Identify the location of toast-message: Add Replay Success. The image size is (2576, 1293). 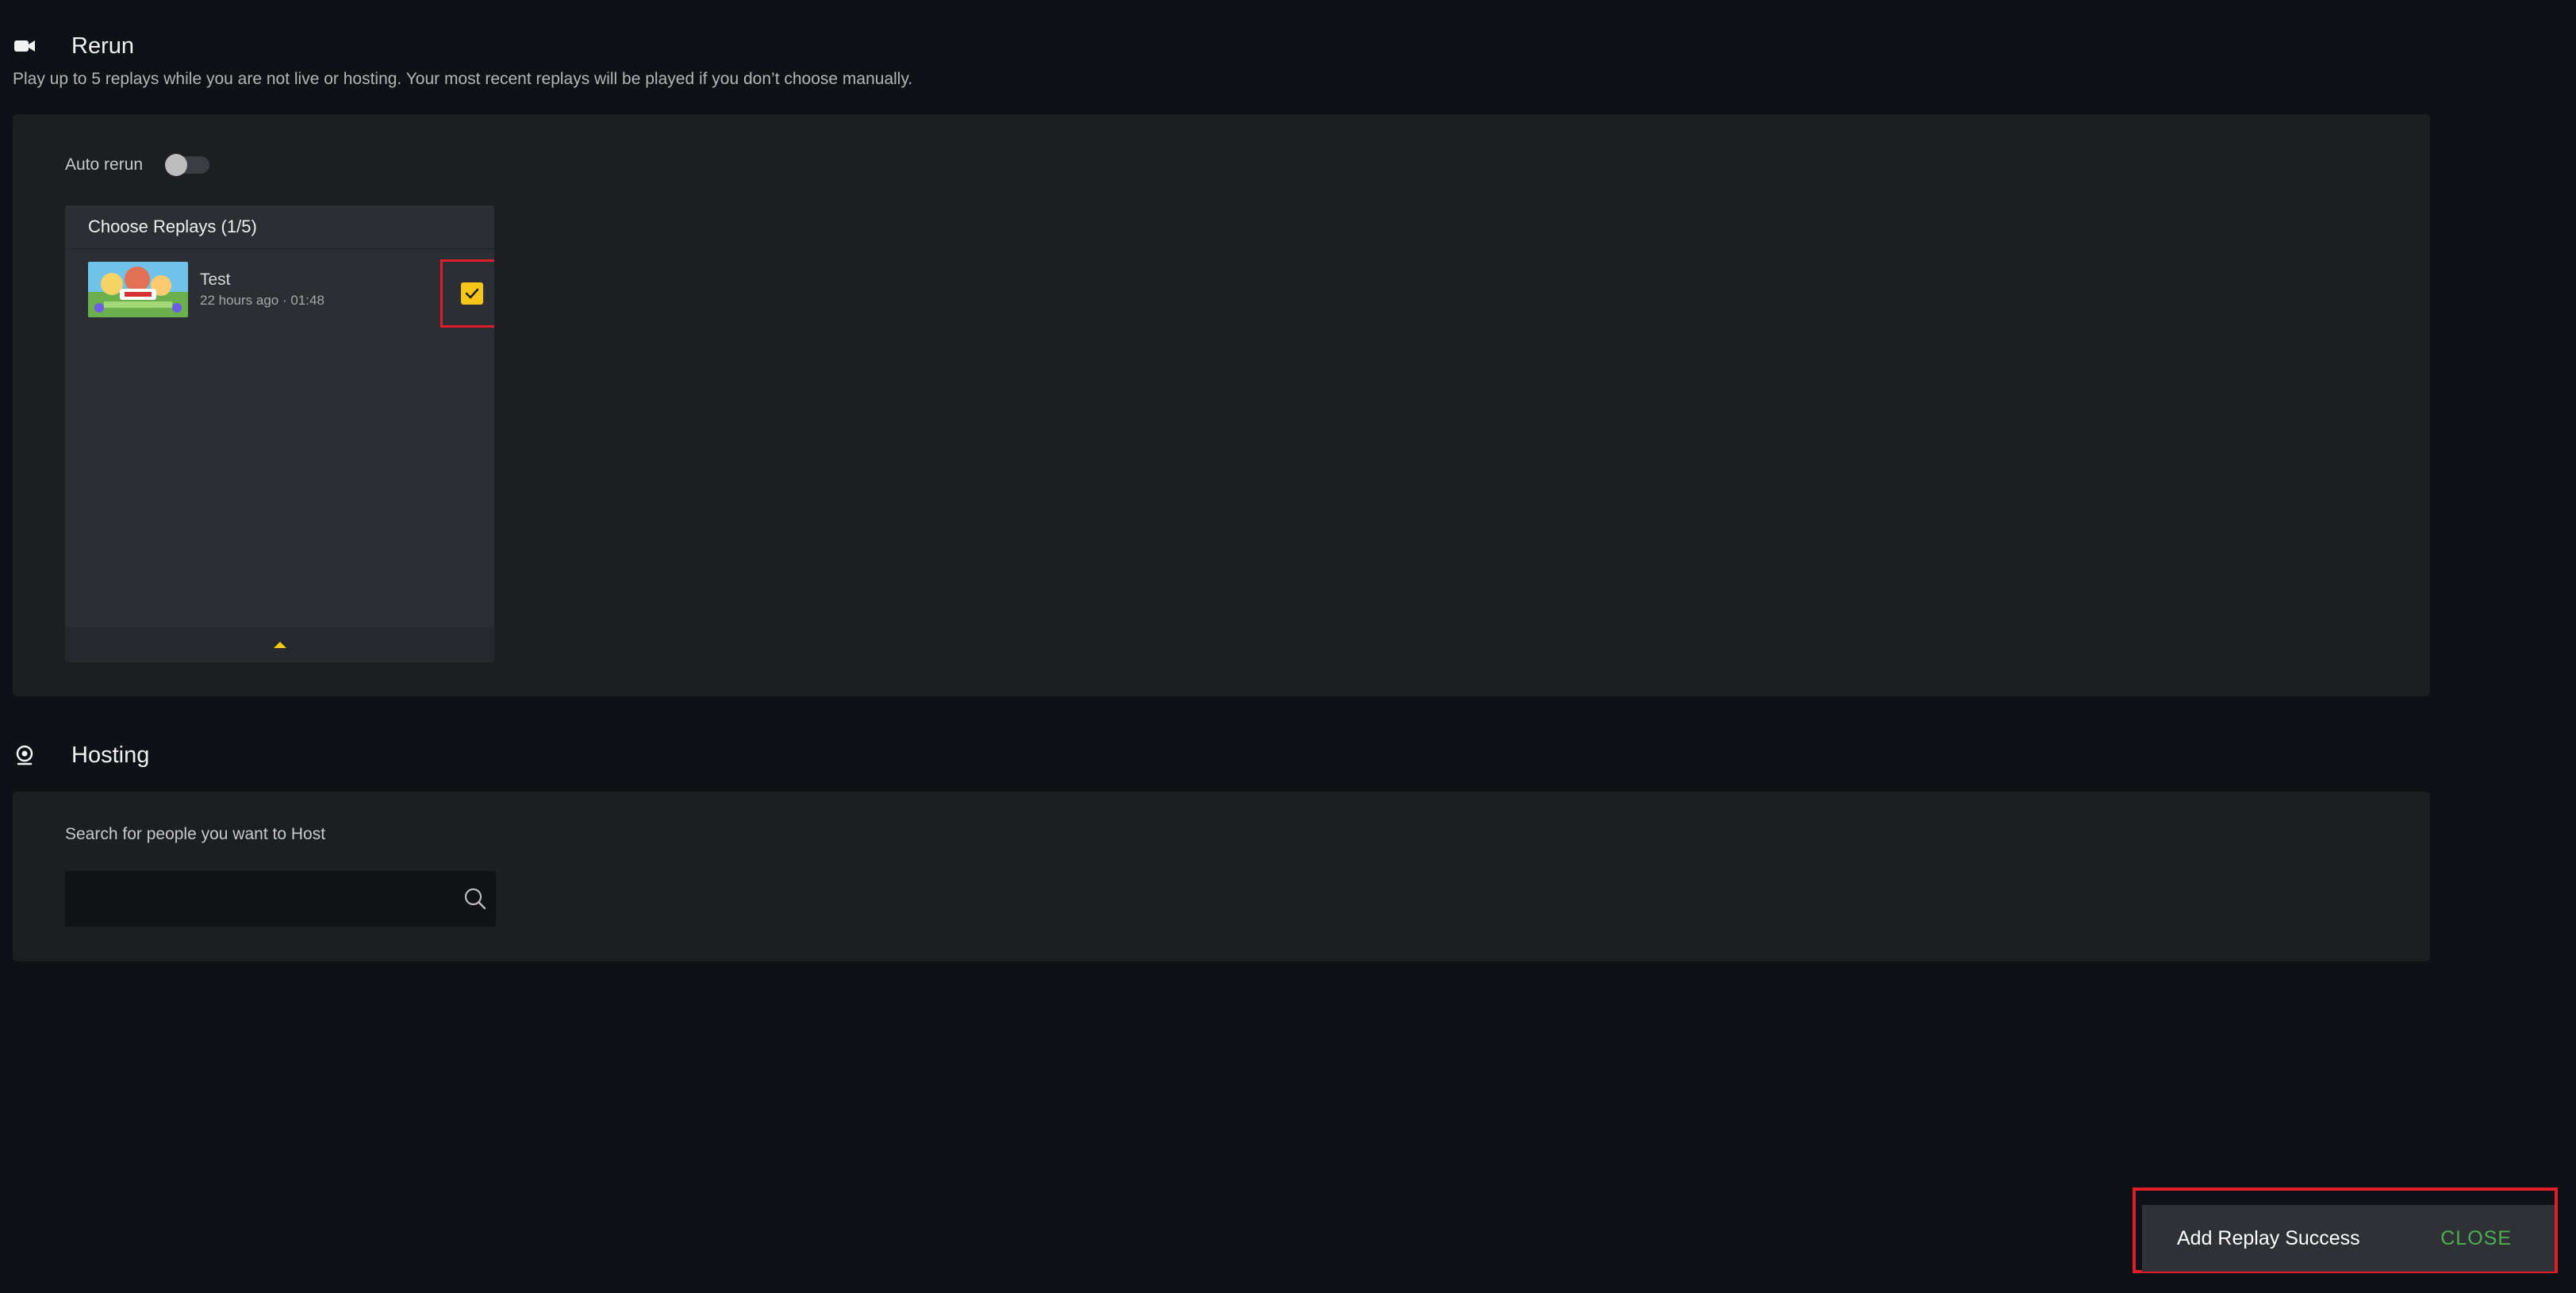
(2268, 1237).